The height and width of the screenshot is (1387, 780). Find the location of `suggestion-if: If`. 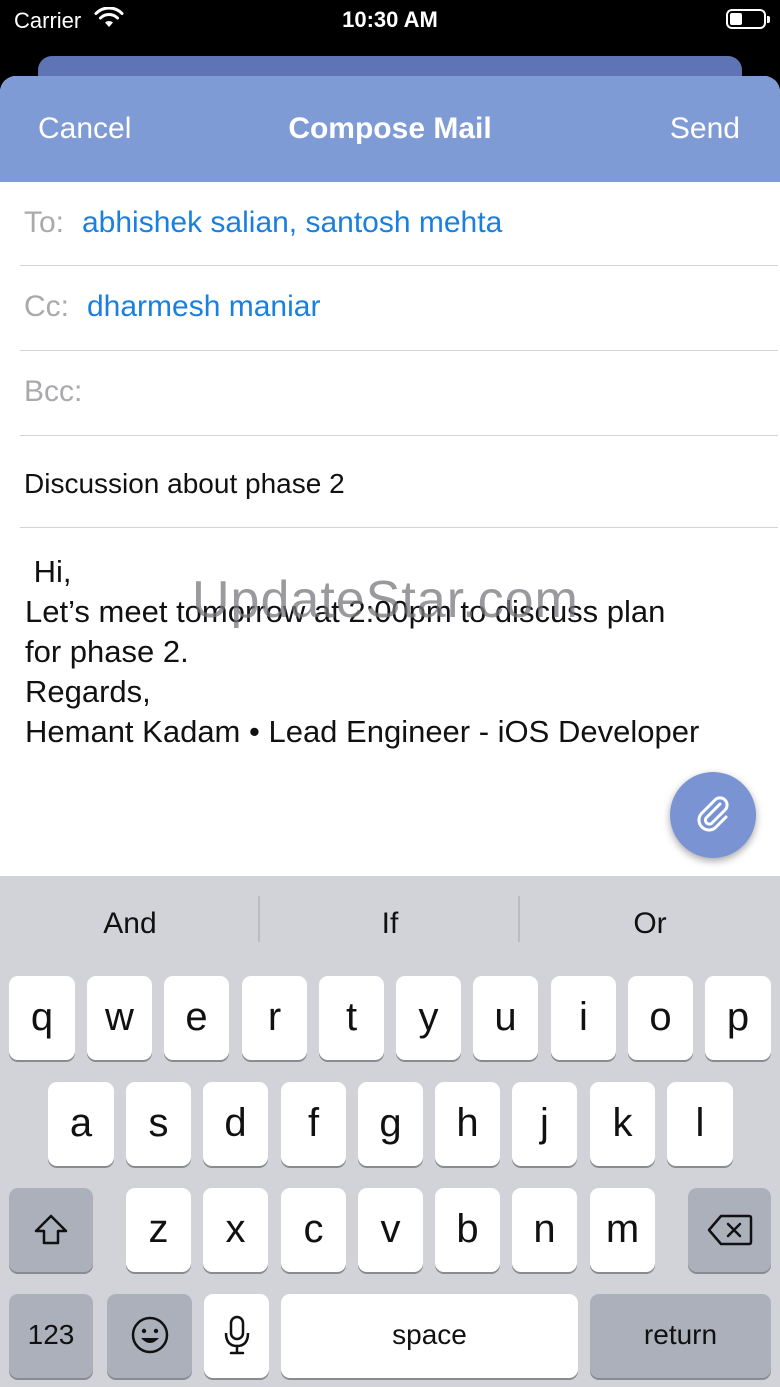

suggestion-if: If is located at coordinates (390, 922).